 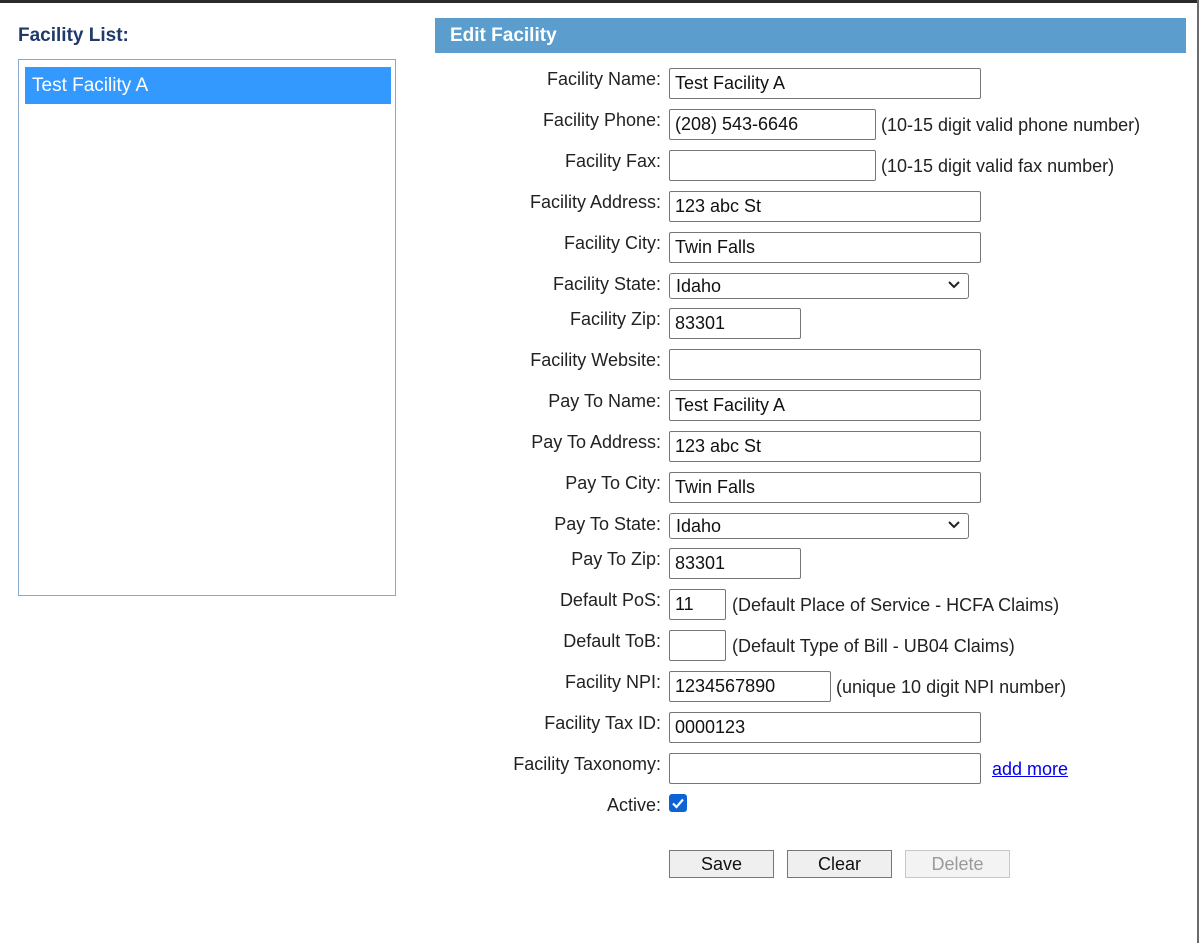 I want to click on pay-to-state-label: Pay To State:, so click(x=607, y=524).